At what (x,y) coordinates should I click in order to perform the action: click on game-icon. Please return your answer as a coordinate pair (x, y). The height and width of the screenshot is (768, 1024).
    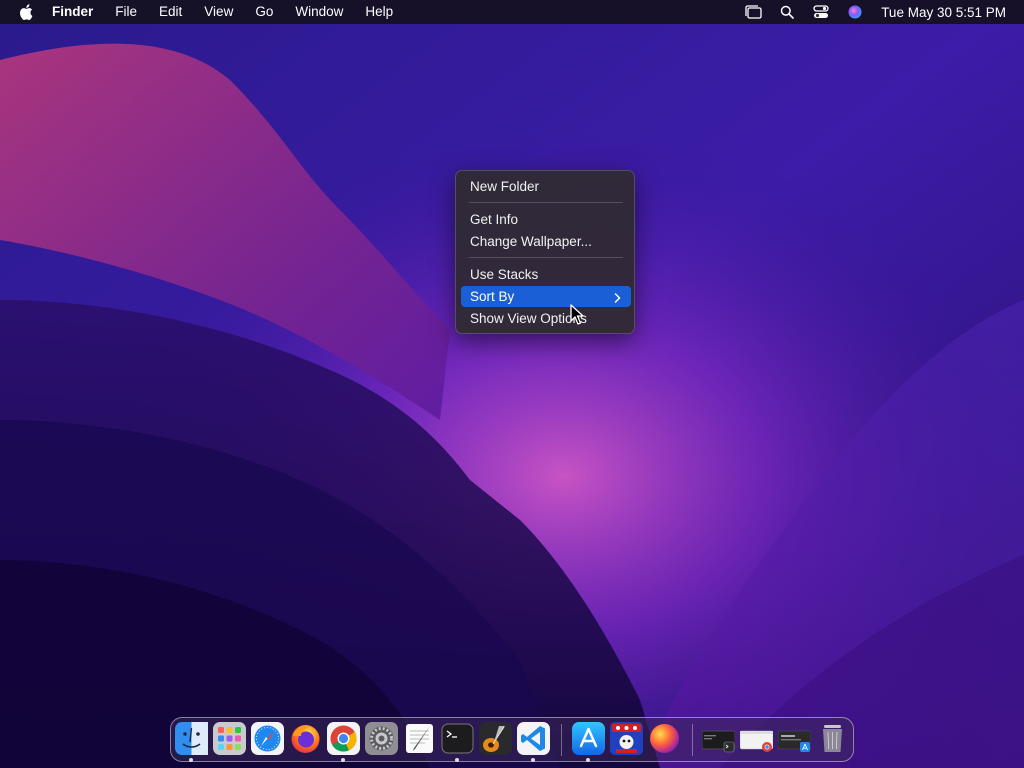
    Looking at the image, I should click on (626, 738).